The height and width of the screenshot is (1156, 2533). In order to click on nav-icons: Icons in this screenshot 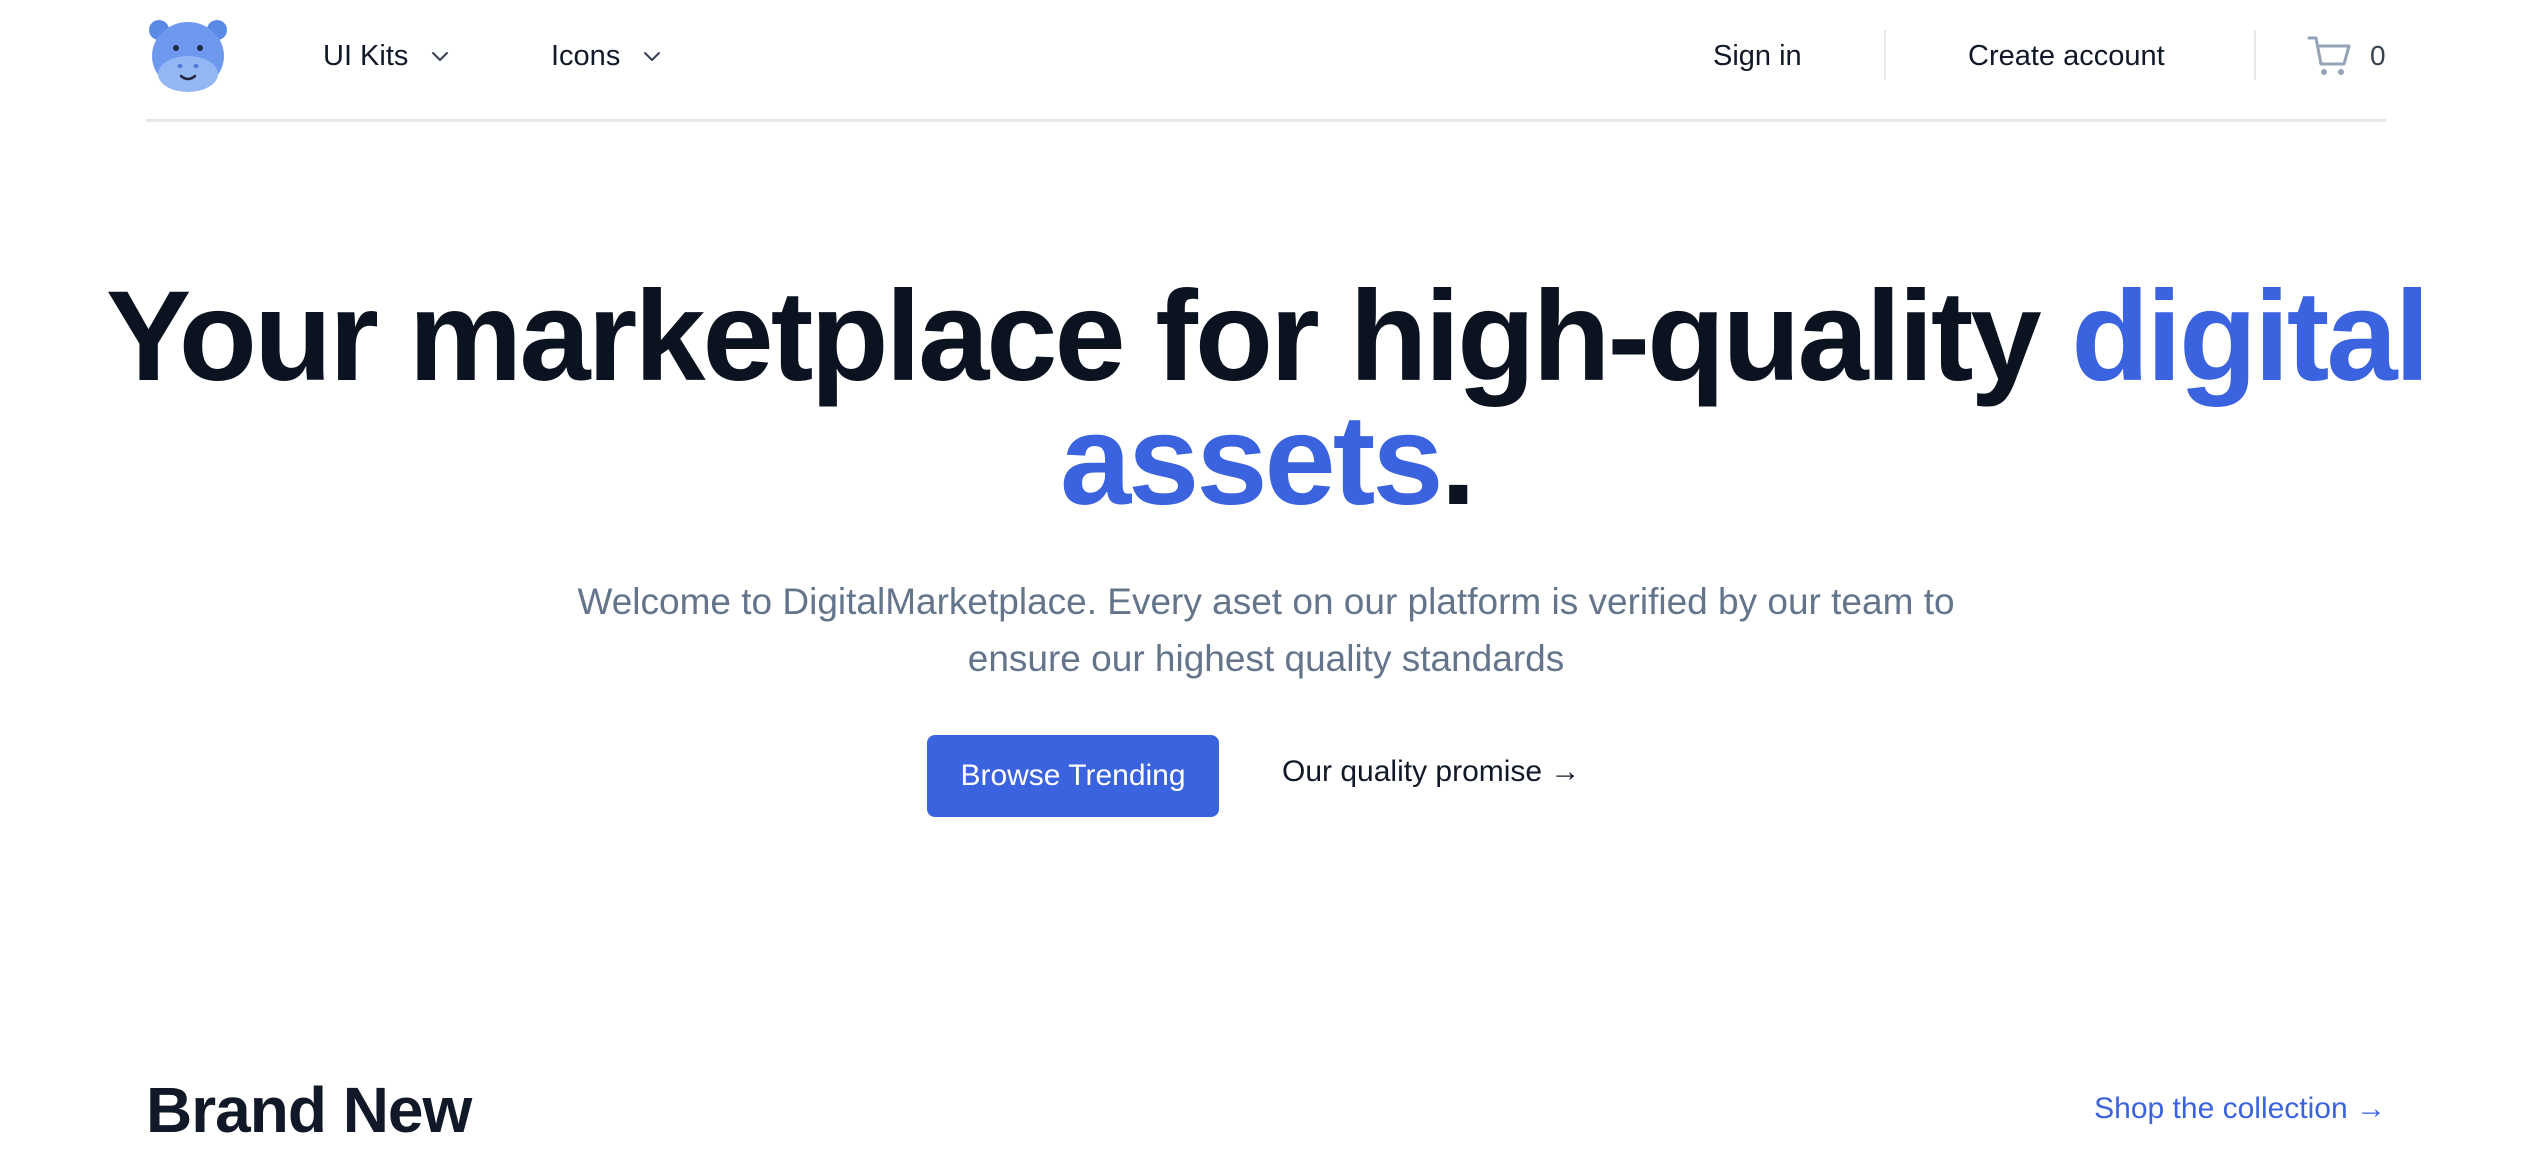, I will do `click(607, 56)`.